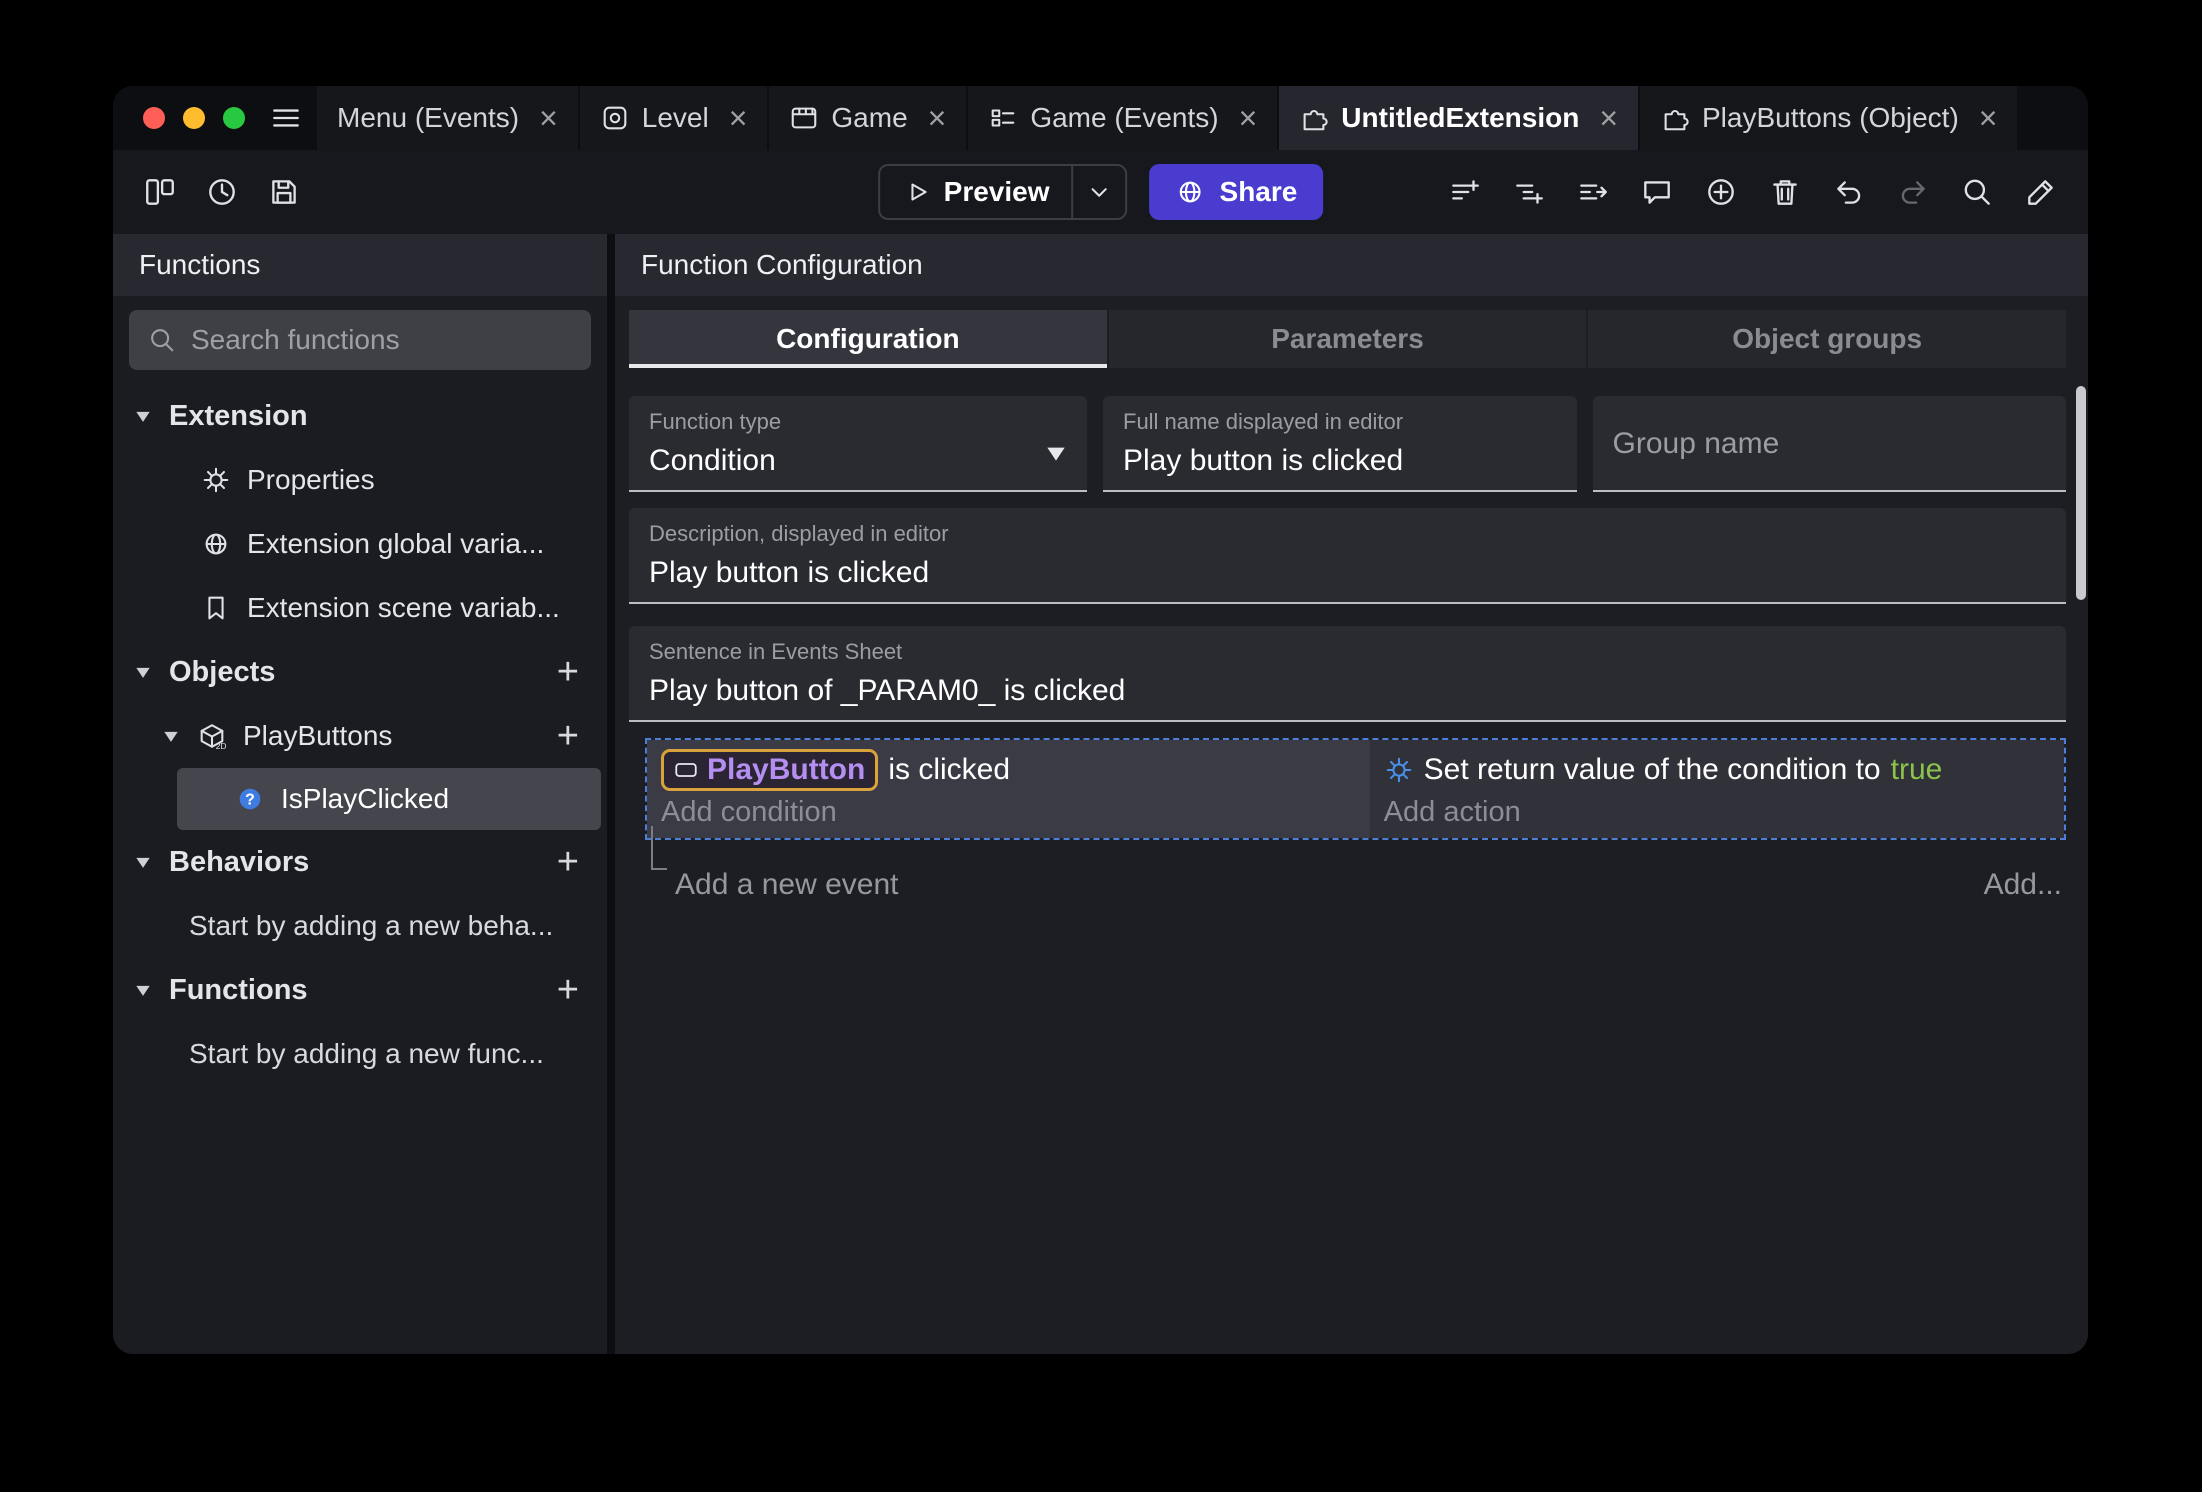 The width and height of the screenshot is (2202, 1492). I want to click on add-subevent-icon, so click(1529, 192).